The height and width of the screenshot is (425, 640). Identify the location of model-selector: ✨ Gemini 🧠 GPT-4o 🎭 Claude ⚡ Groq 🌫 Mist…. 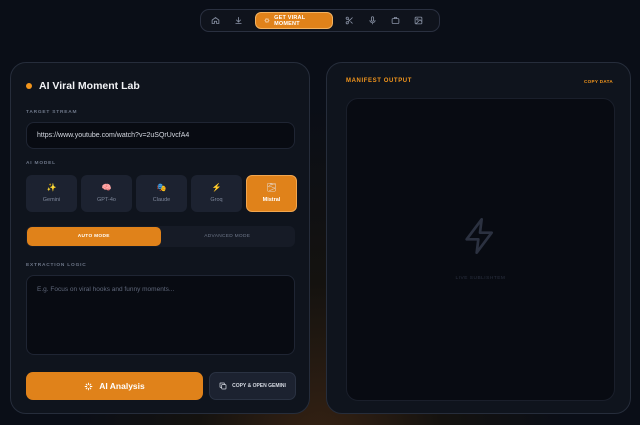
(161, 193).